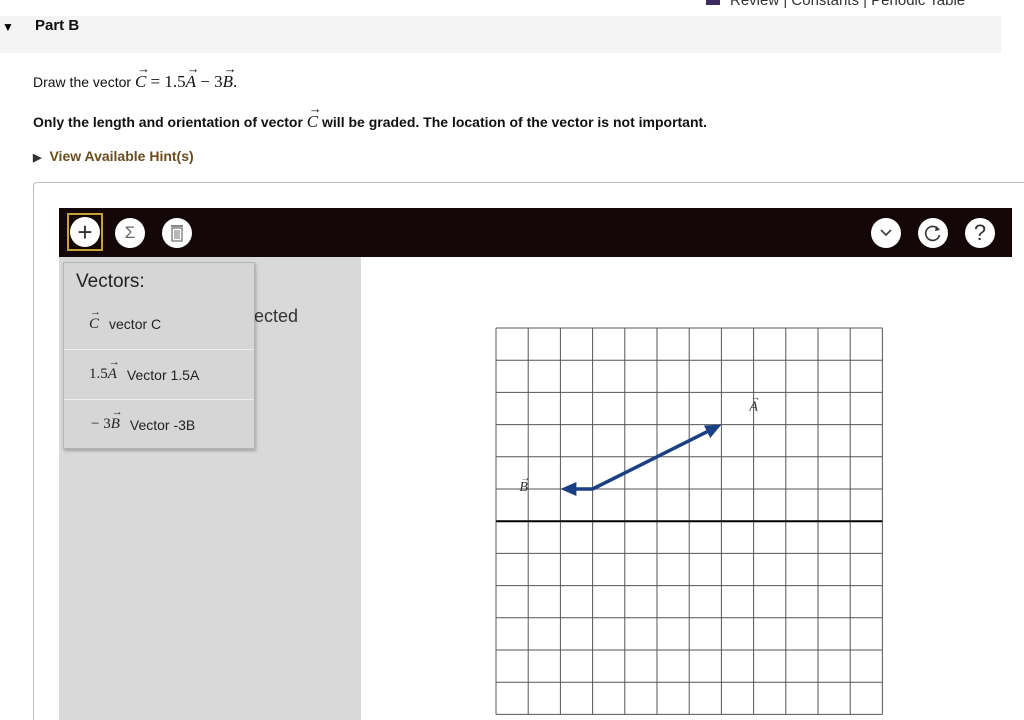 The height and width of the screenshot is (720, 1024). Describe the element at coordinates (500, 34) in the screenshot. I see `part-header` at that location.